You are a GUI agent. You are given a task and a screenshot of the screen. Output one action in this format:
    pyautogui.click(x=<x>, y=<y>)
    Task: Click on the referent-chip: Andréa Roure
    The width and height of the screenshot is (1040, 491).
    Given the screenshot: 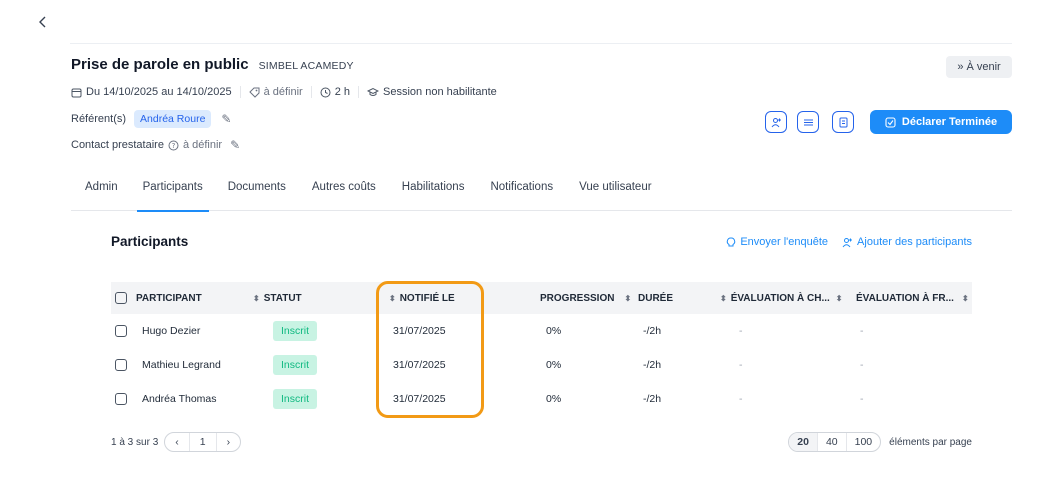 What is the action you would take?
    pyautogui.click(x=173, y=119)
    